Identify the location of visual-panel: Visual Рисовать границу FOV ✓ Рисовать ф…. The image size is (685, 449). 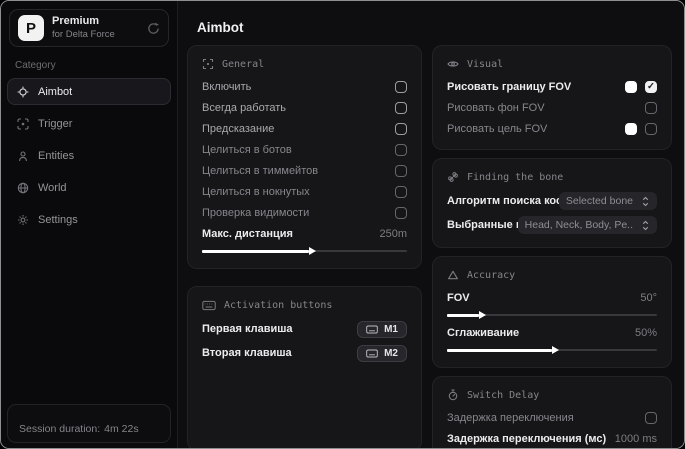
(552, 97).